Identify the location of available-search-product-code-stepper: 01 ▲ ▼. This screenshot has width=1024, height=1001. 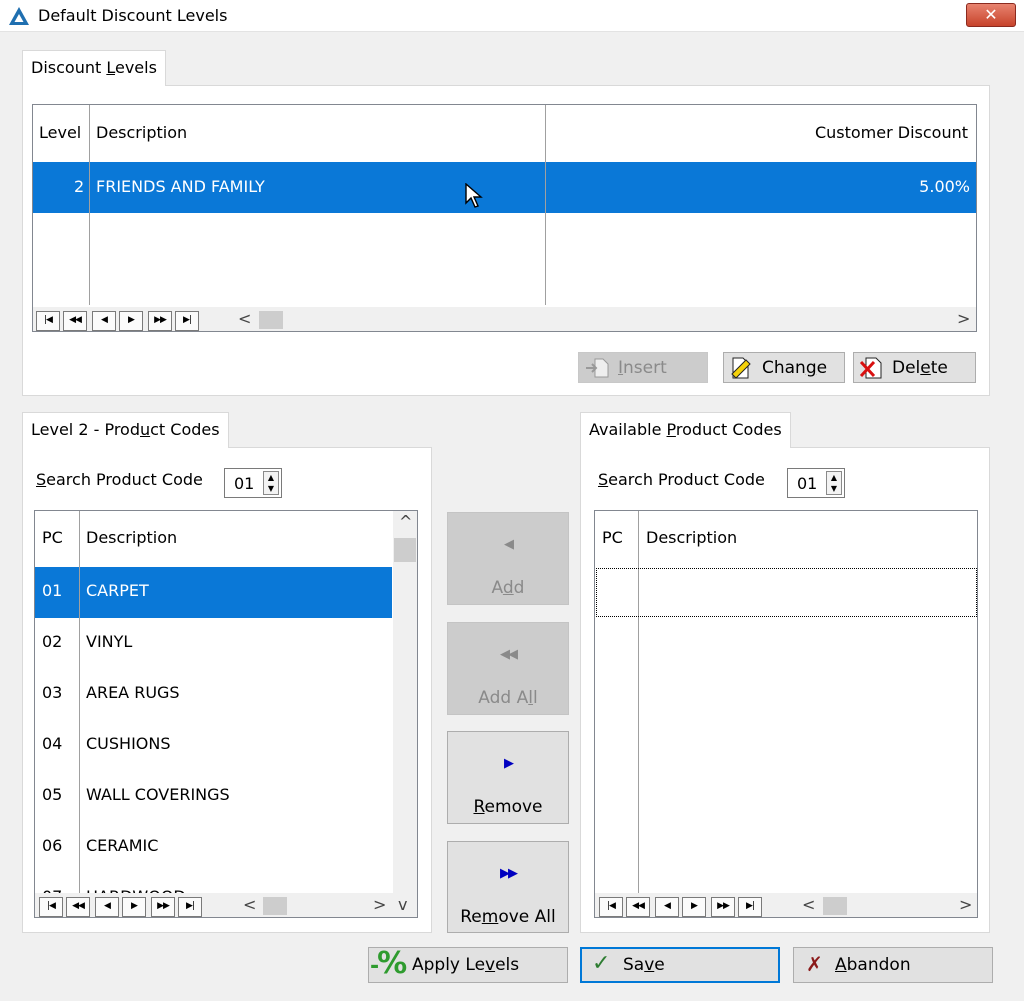
(816, 483).